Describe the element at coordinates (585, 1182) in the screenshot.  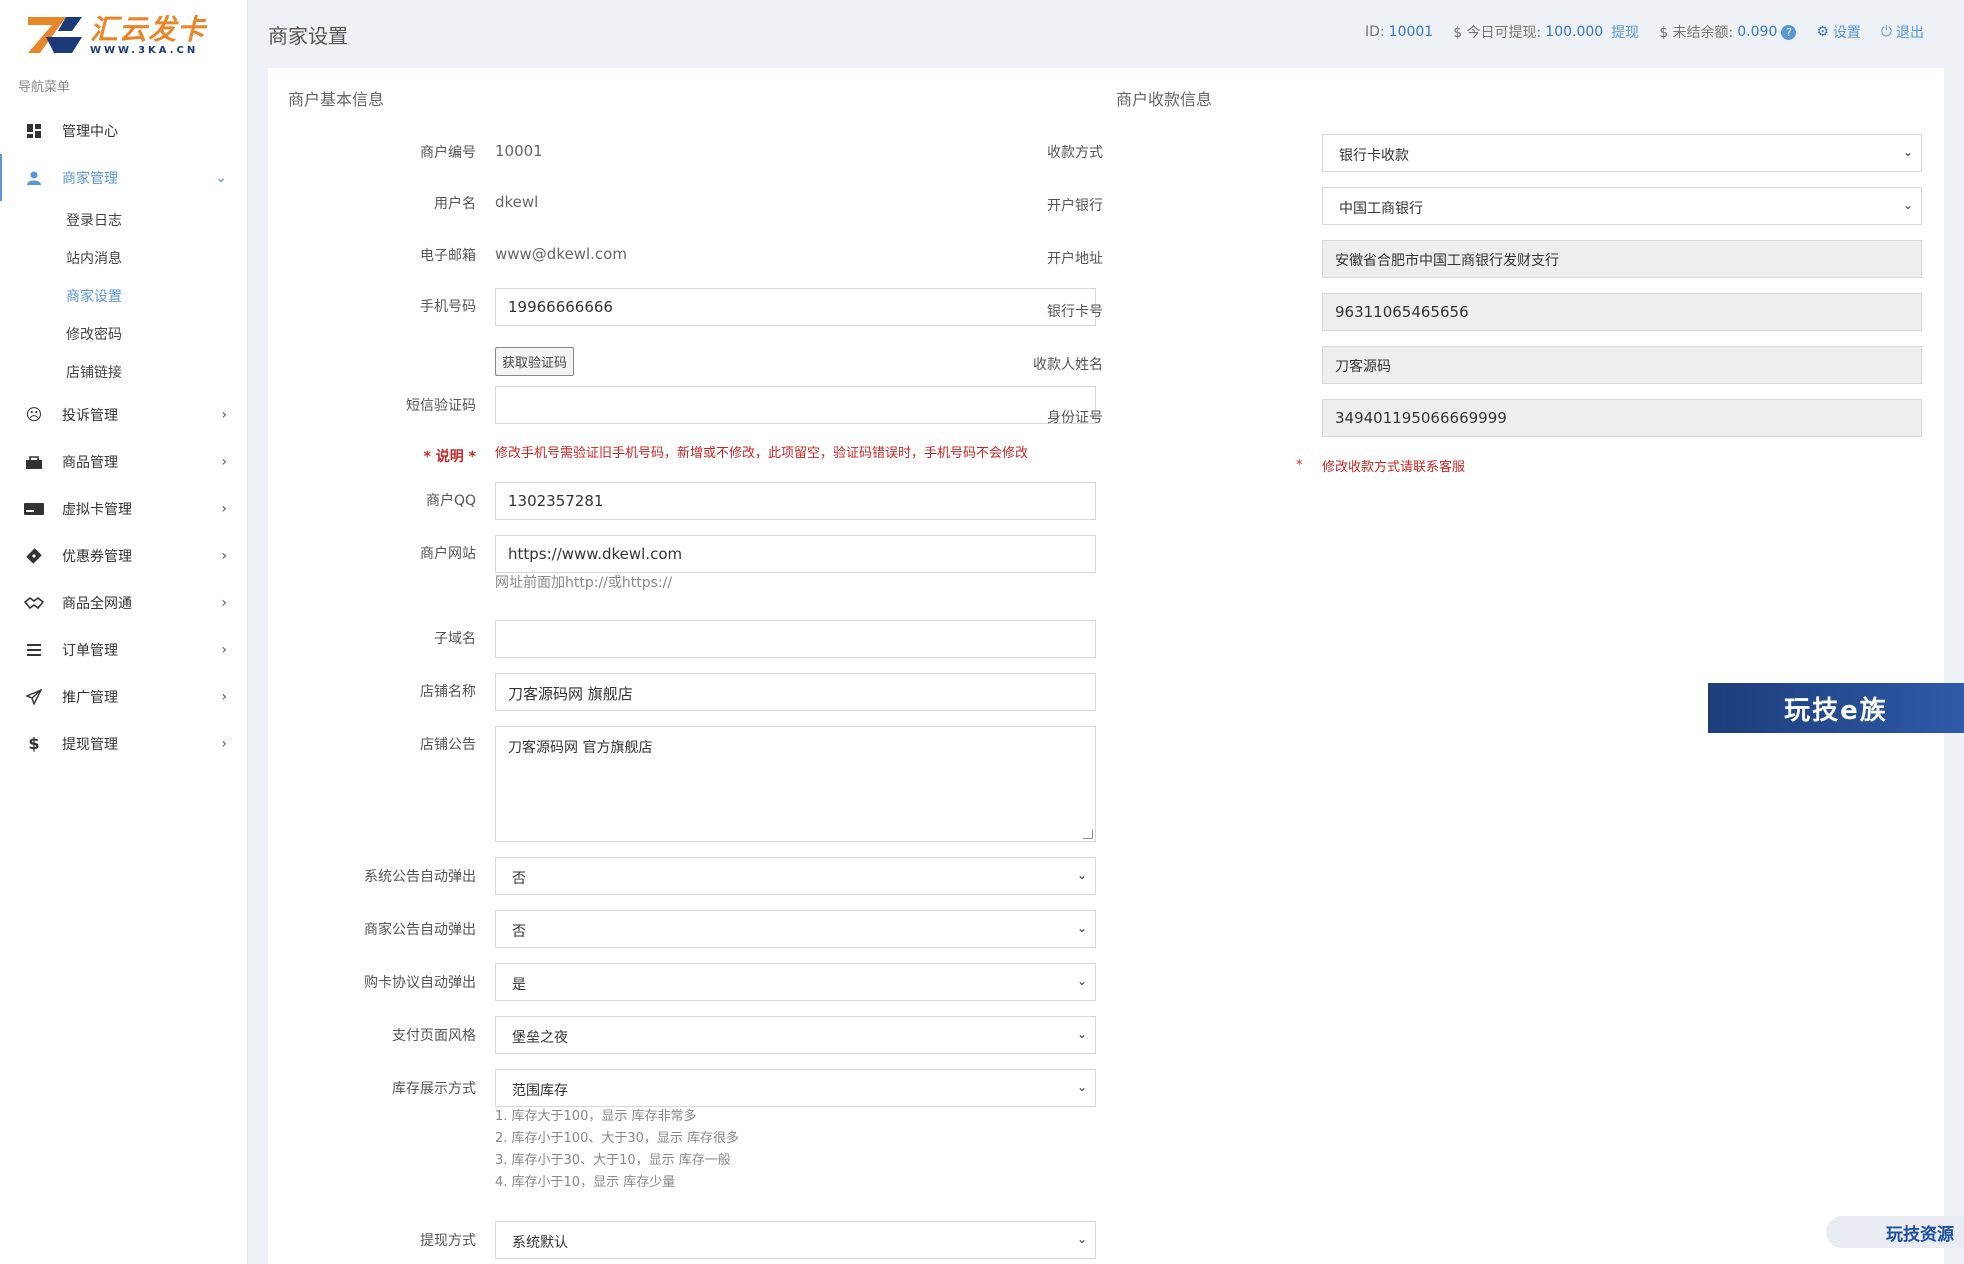
I see `stock-help-line: 4. 库存小于10，显示 库存少量` at that location.